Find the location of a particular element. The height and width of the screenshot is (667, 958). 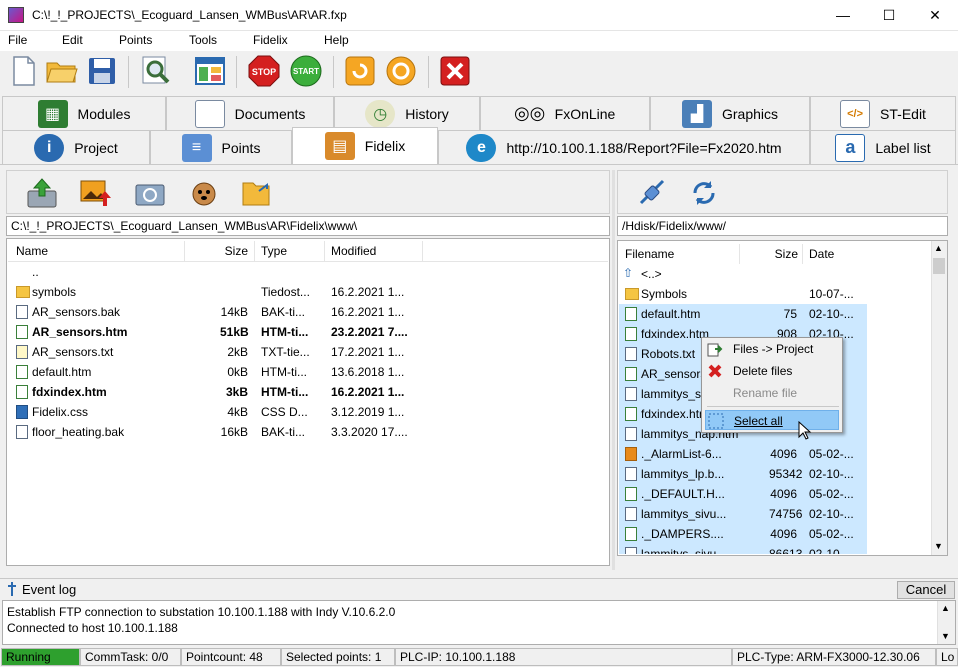

scroll-thumb is located at coordinates (939, 266).